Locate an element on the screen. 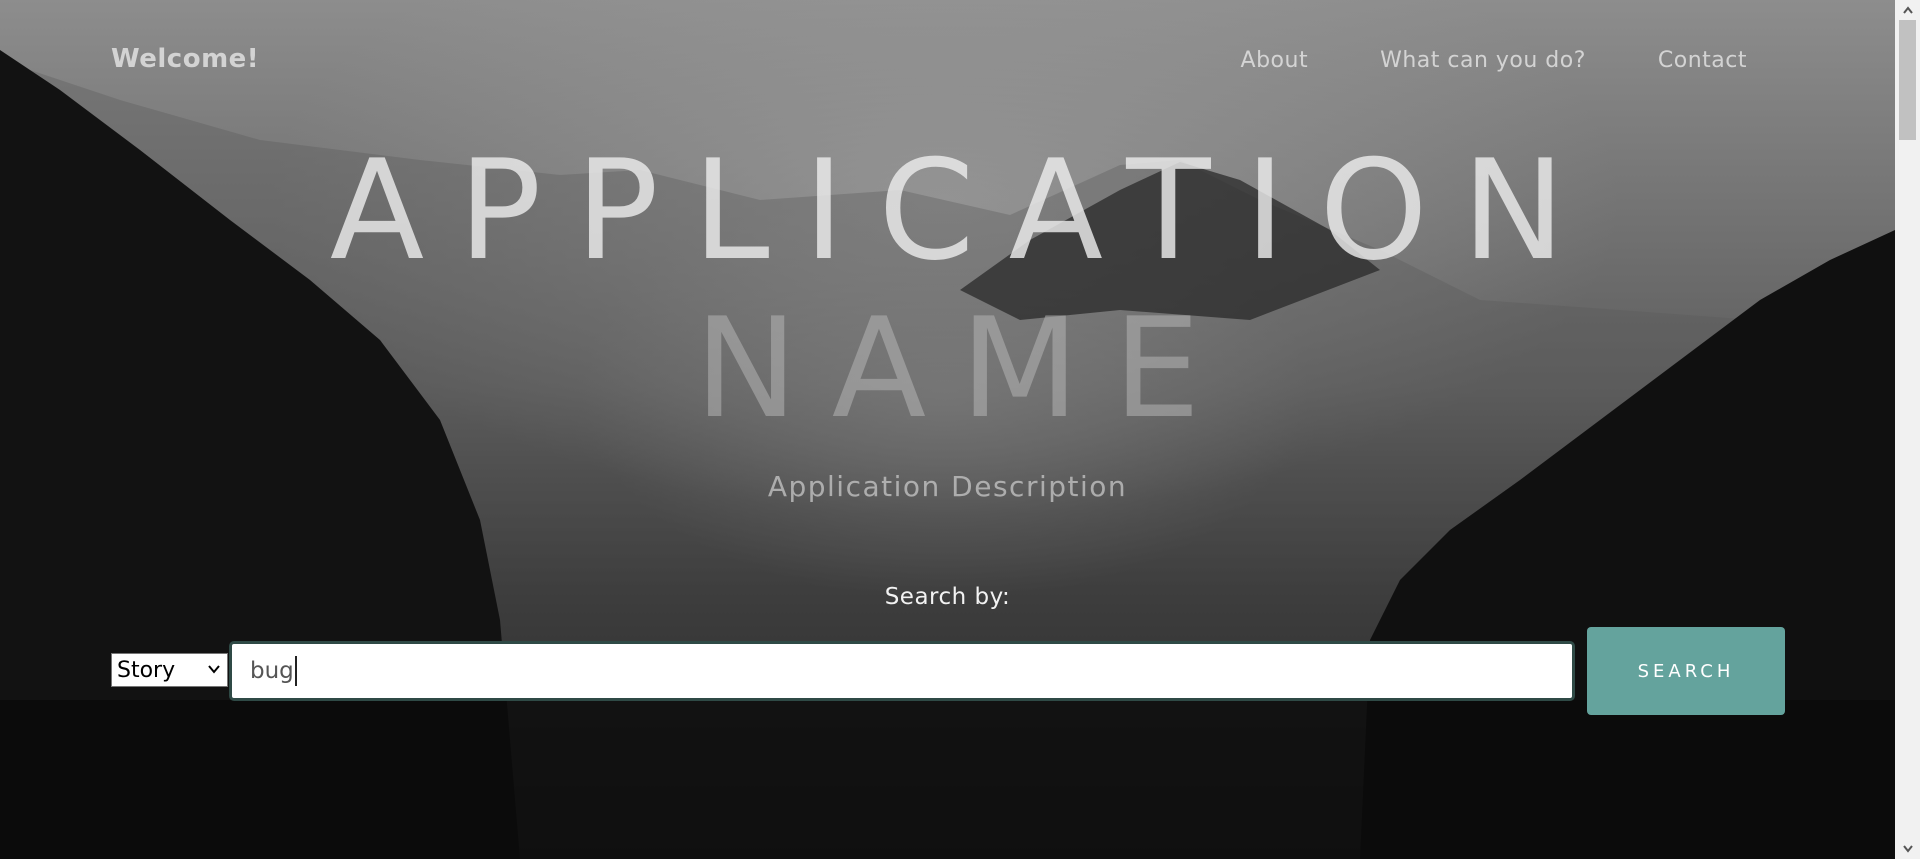 The height and width of the screenshot is (859, 1920). scrollbar-thumb is located at coordinates (1907, 80).